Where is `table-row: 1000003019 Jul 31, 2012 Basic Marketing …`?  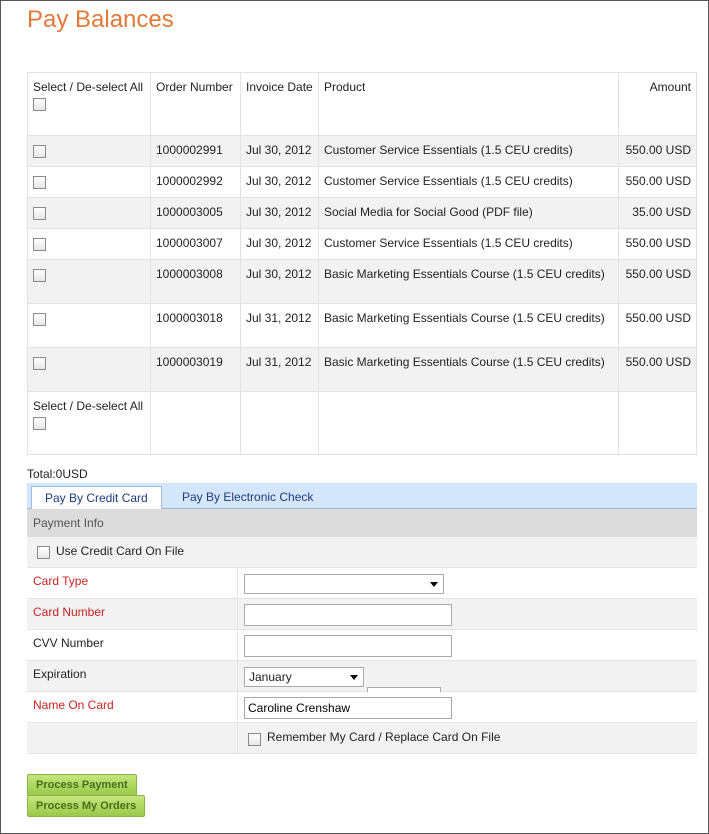
table-row: 1000003019 Jul 31, 2012 Basic Marketing … is located at coordinates (362, 369).